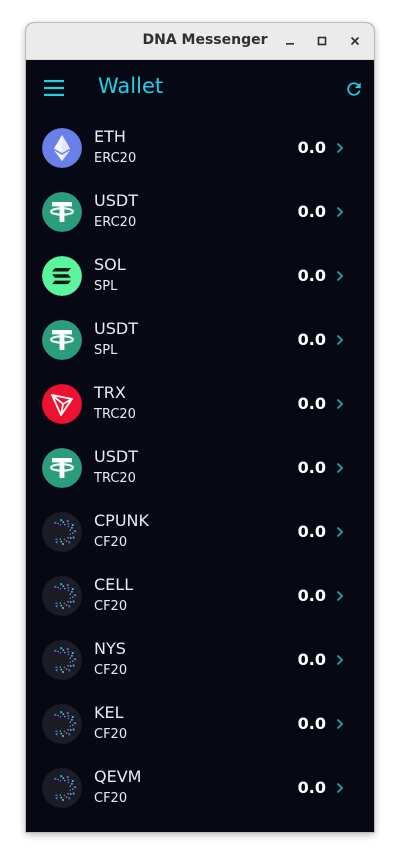 This screenshot has width=400, height=861. I want to click on token-row: QEVM CF20 0.0, so click(200, 788).